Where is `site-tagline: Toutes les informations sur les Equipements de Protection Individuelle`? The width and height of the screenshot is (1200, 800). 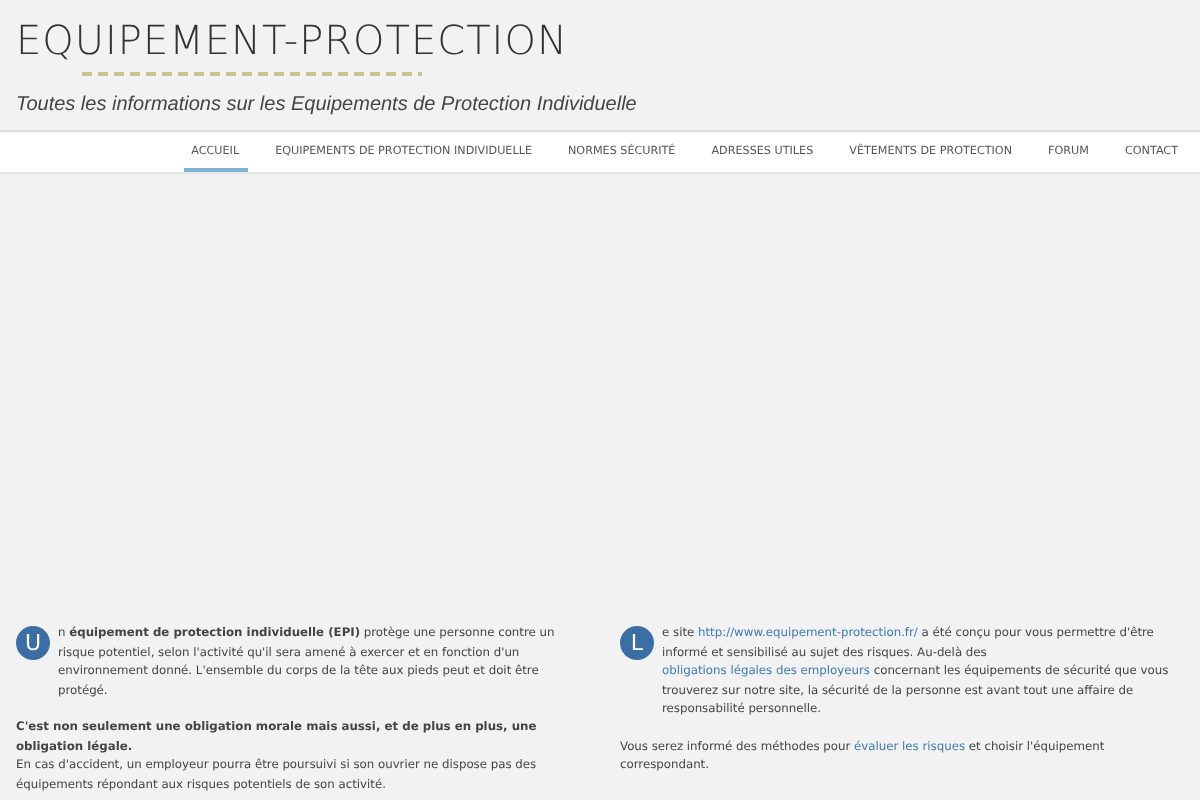
site-tagline: Toutes les informations sur les Equipements de Protection Individuelle is located at coordinates (326, 106).